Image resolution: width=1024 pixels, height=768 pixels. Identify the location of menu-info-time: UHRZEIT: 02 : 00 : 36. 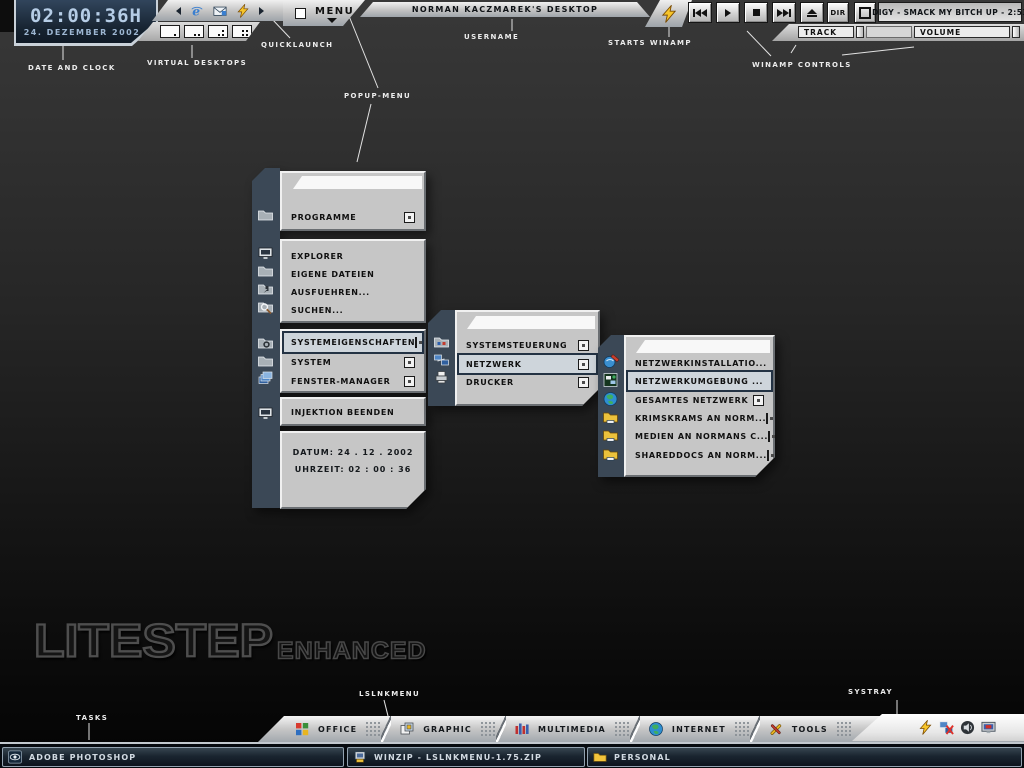
(353, 469).